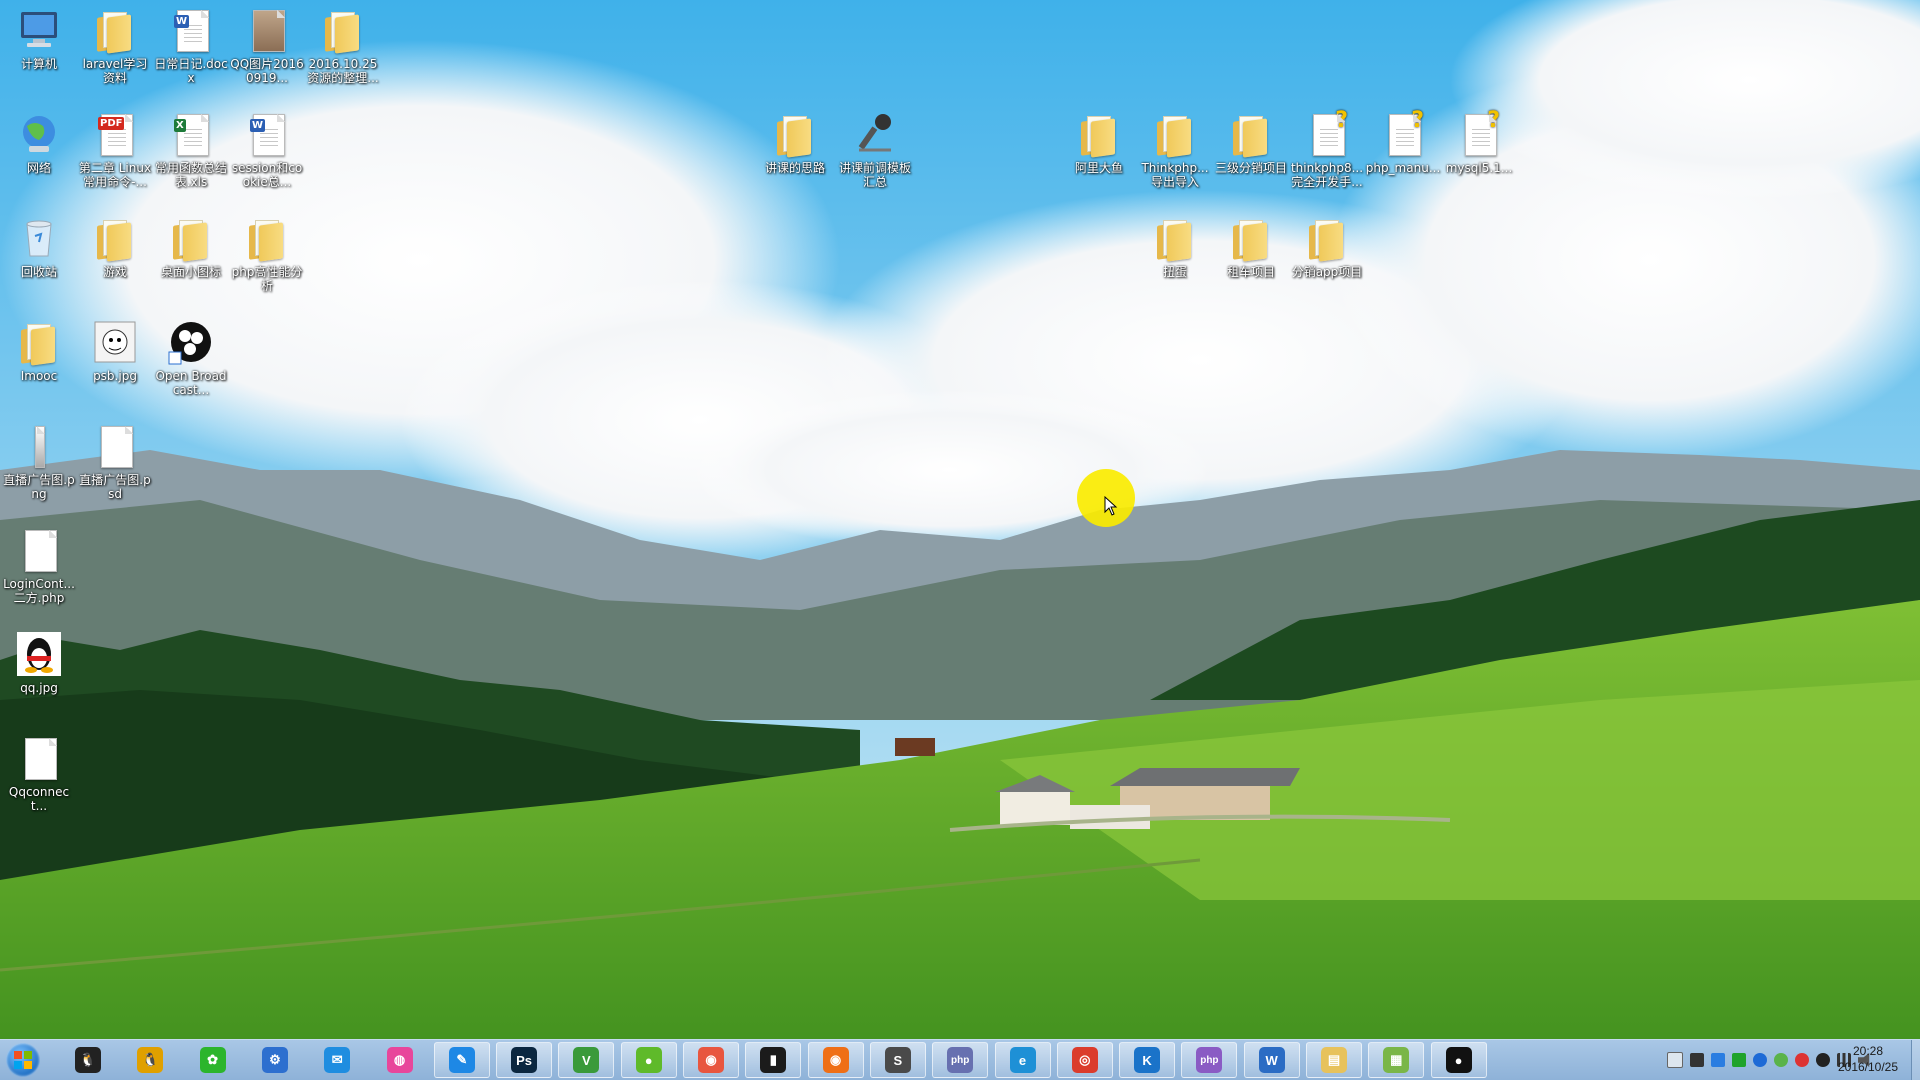 This screenshot has height=1080, width=1920. I want to click on tray-blue-icon, so click(1760, 1060).